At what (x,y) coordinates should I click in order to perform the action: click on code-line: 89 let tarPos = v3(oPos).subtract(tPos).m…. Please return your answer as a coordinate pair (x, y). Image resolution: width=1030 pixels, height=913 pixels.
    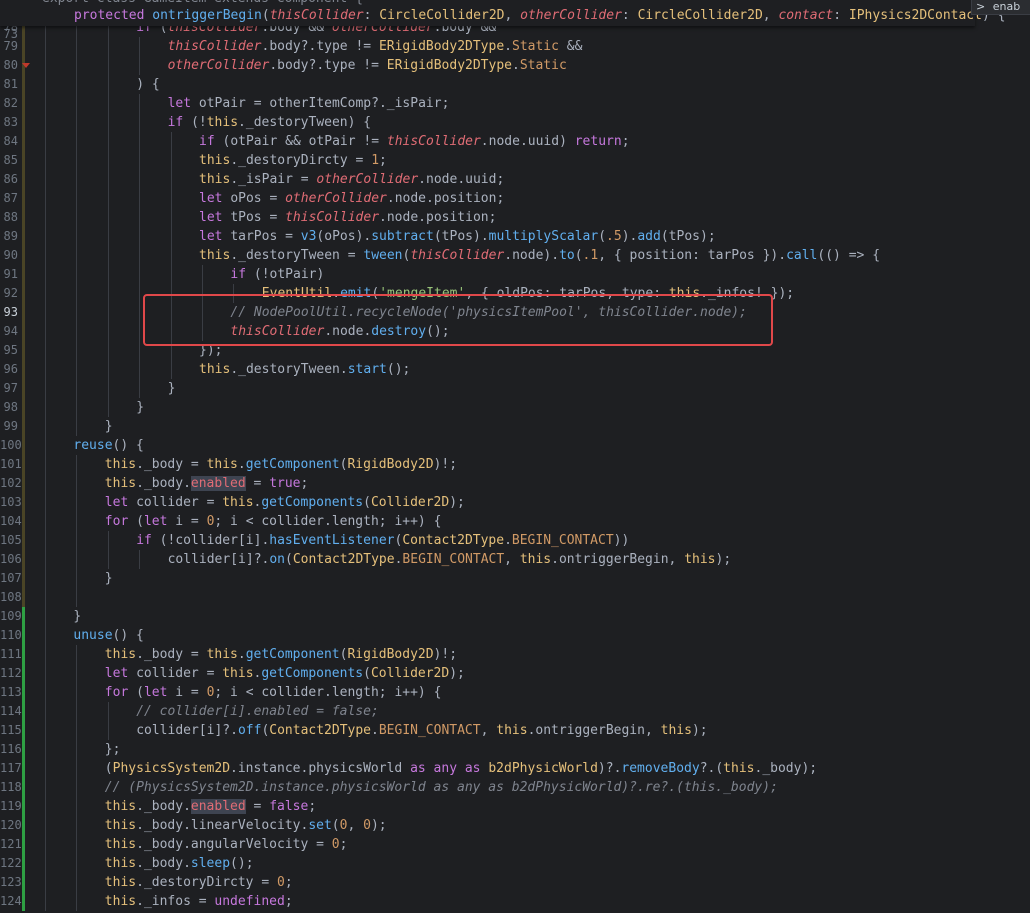
    Looking at the image, I should click on (515, 236).